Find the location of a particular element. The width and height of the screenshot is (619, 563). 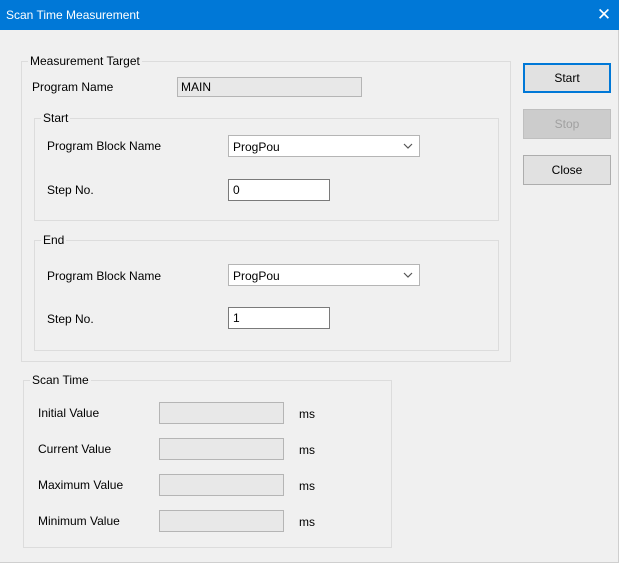

end-program-block-combo: ProgPou is located at coordinates (324, 275).